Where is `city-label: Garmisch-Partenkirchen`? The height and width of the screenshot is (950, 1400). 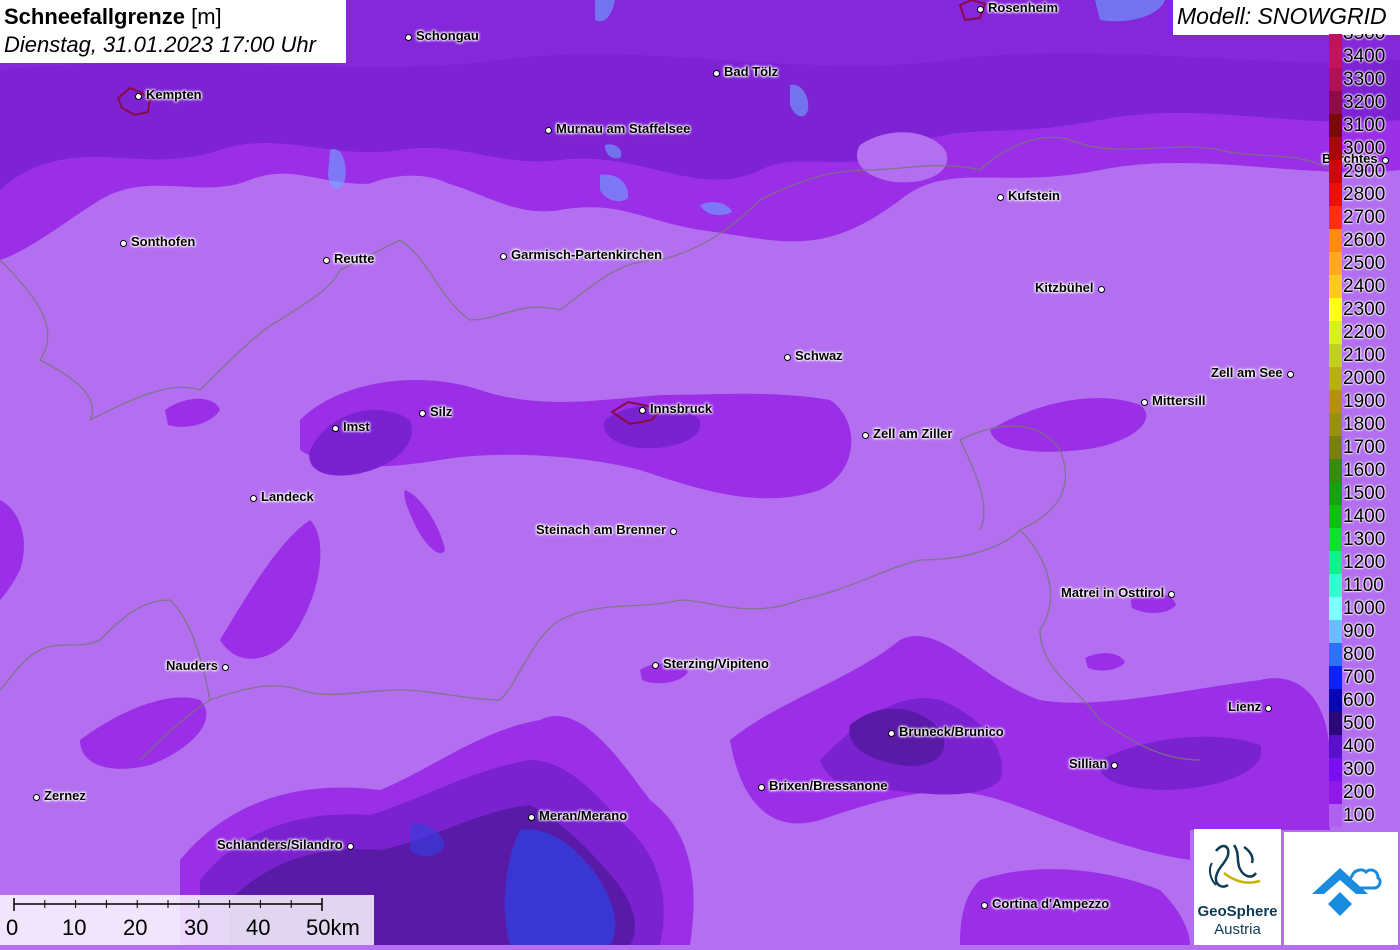 city-label: Garmisch-Partenkirchen is located at coordinates (586, 254).